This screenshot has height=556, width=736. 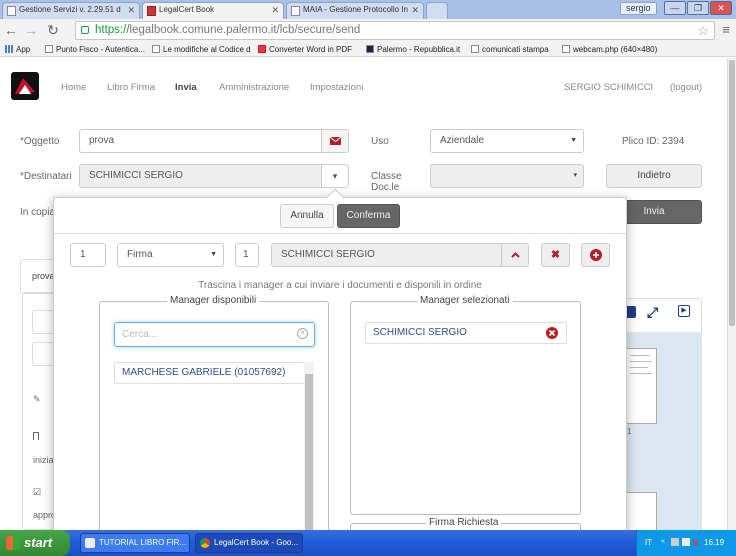 What do you see at coordinates (653, 141) in the screenshot?
I see `plico-id: Plico ID: 2394` at bounding box center [653, 141].